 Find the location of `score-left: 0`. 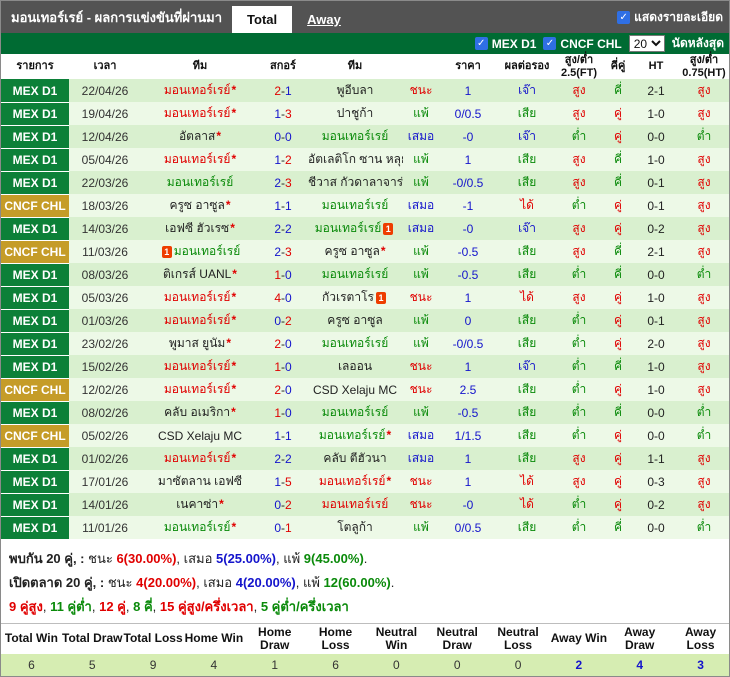

score-left: 0 is located at coordinates (277, 136).